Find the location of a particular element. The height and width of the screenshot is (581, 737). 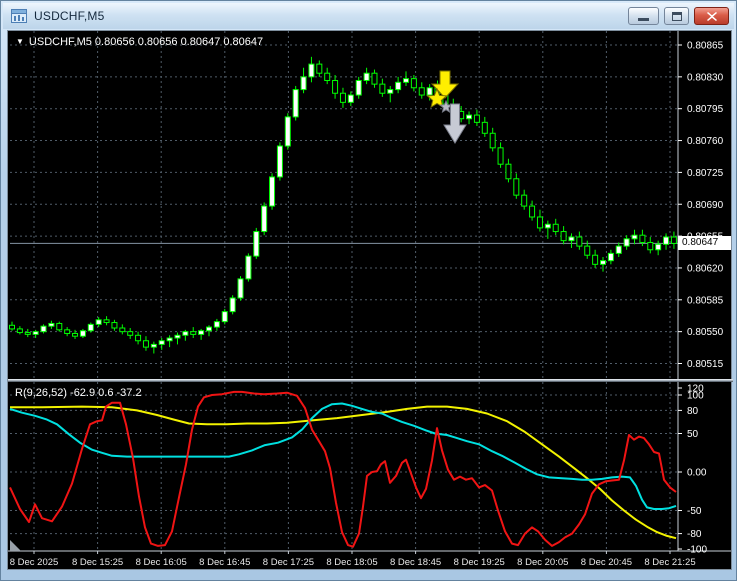

signal-markers is located at coordinates (446, 107).